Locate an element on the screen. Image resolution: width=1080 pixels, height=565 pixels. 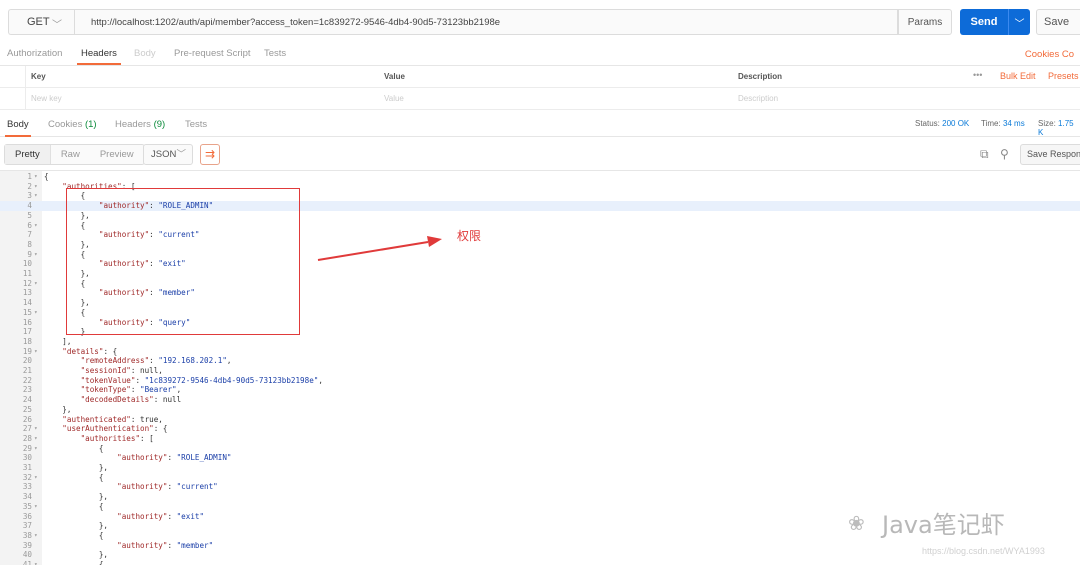
code-text: "authority": "member" is located at coordinates (165, 545).